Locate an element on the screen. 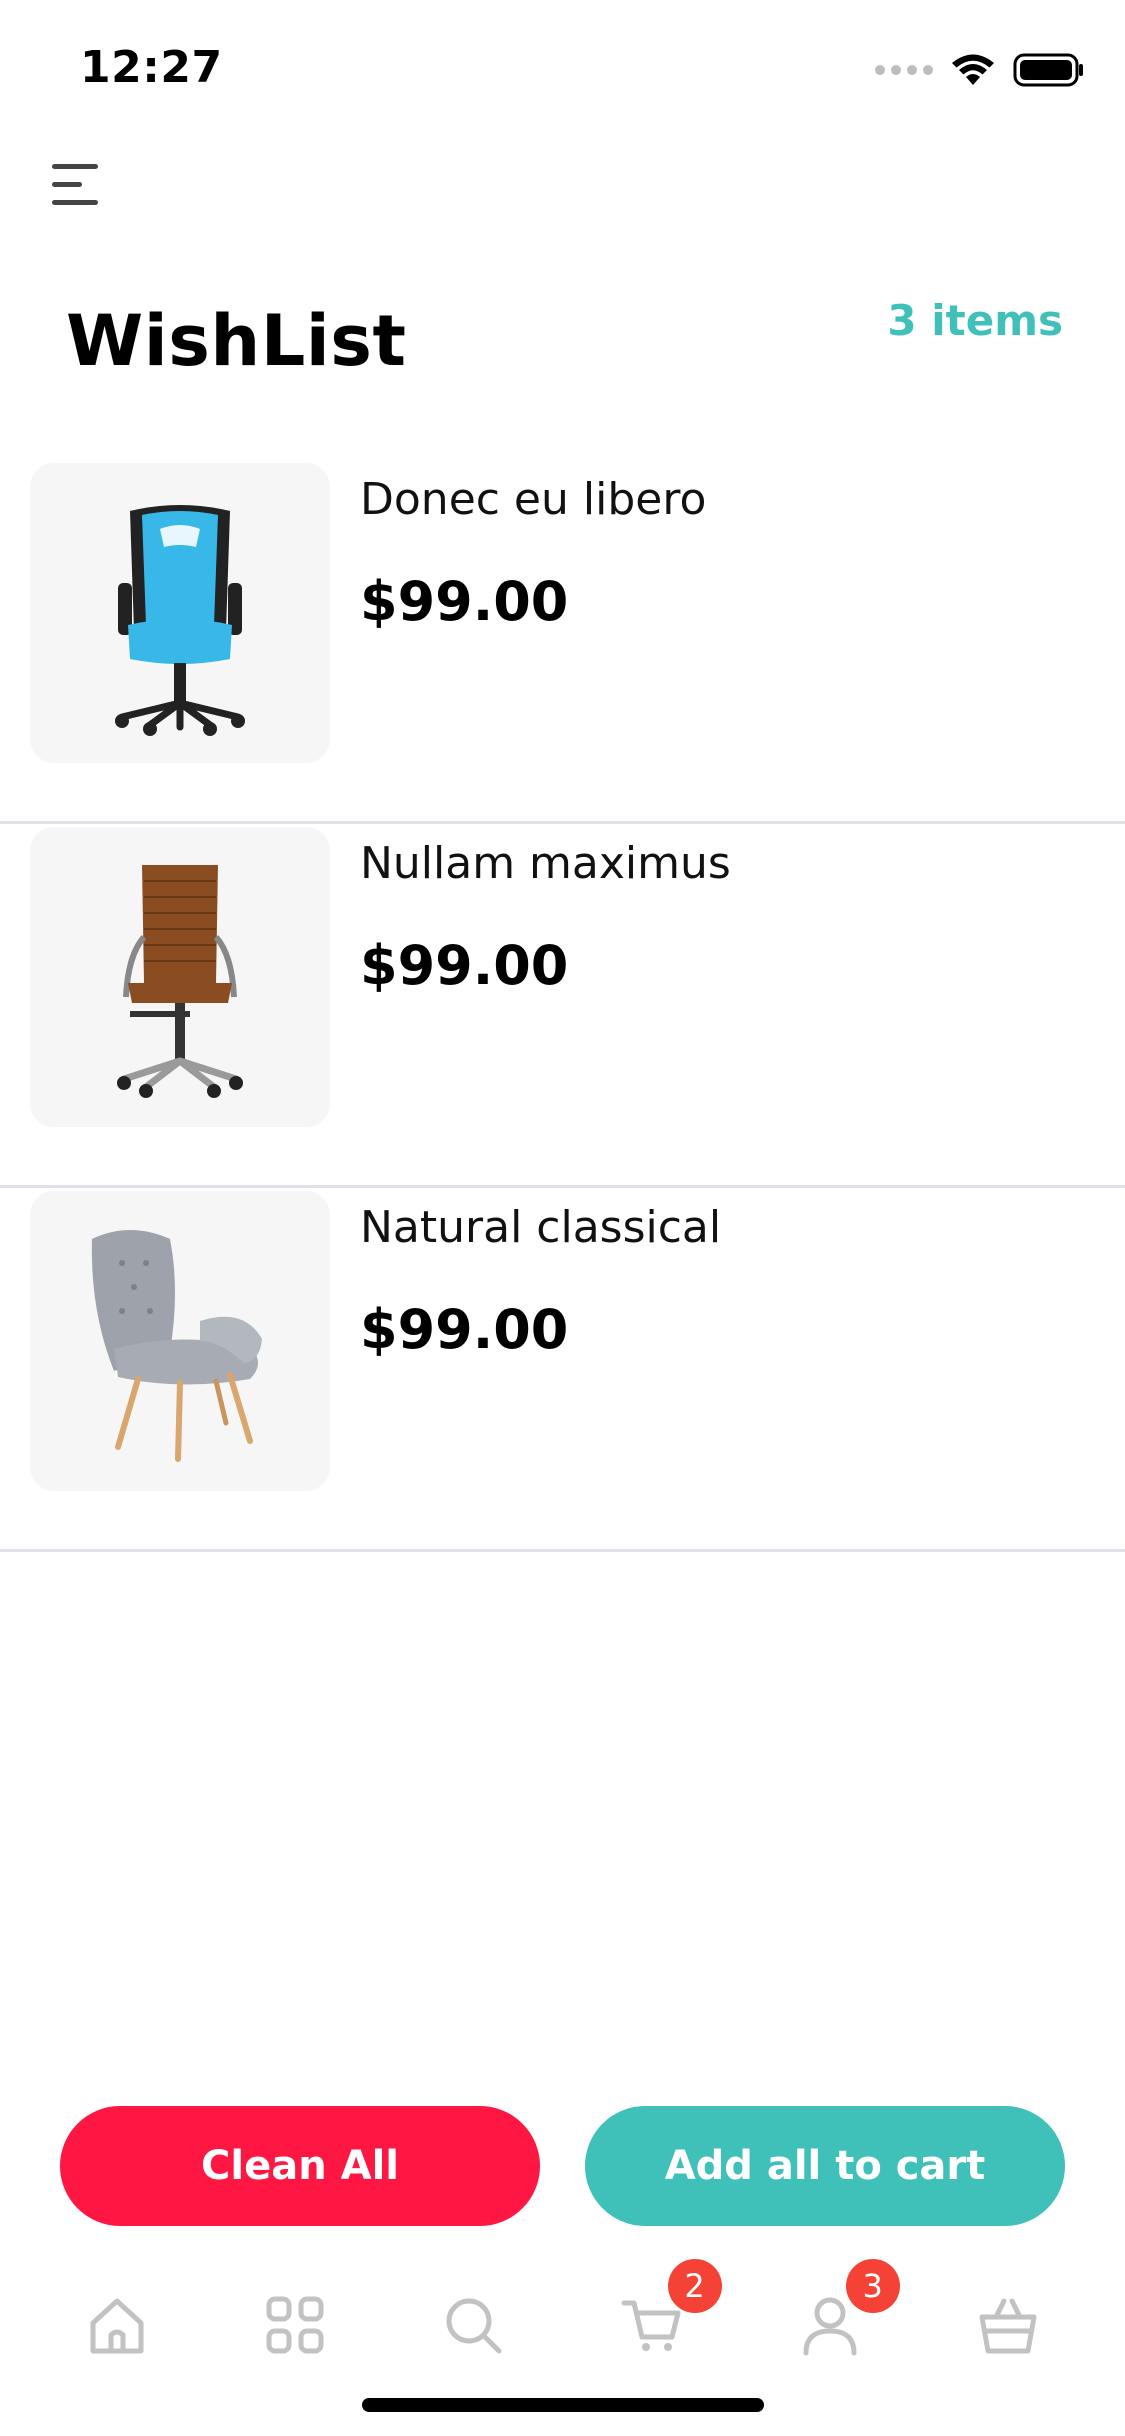 Image resolution: width=1125 pixels, height=2436 pixels. tab-basket is located at coordinates (1008, 2325).